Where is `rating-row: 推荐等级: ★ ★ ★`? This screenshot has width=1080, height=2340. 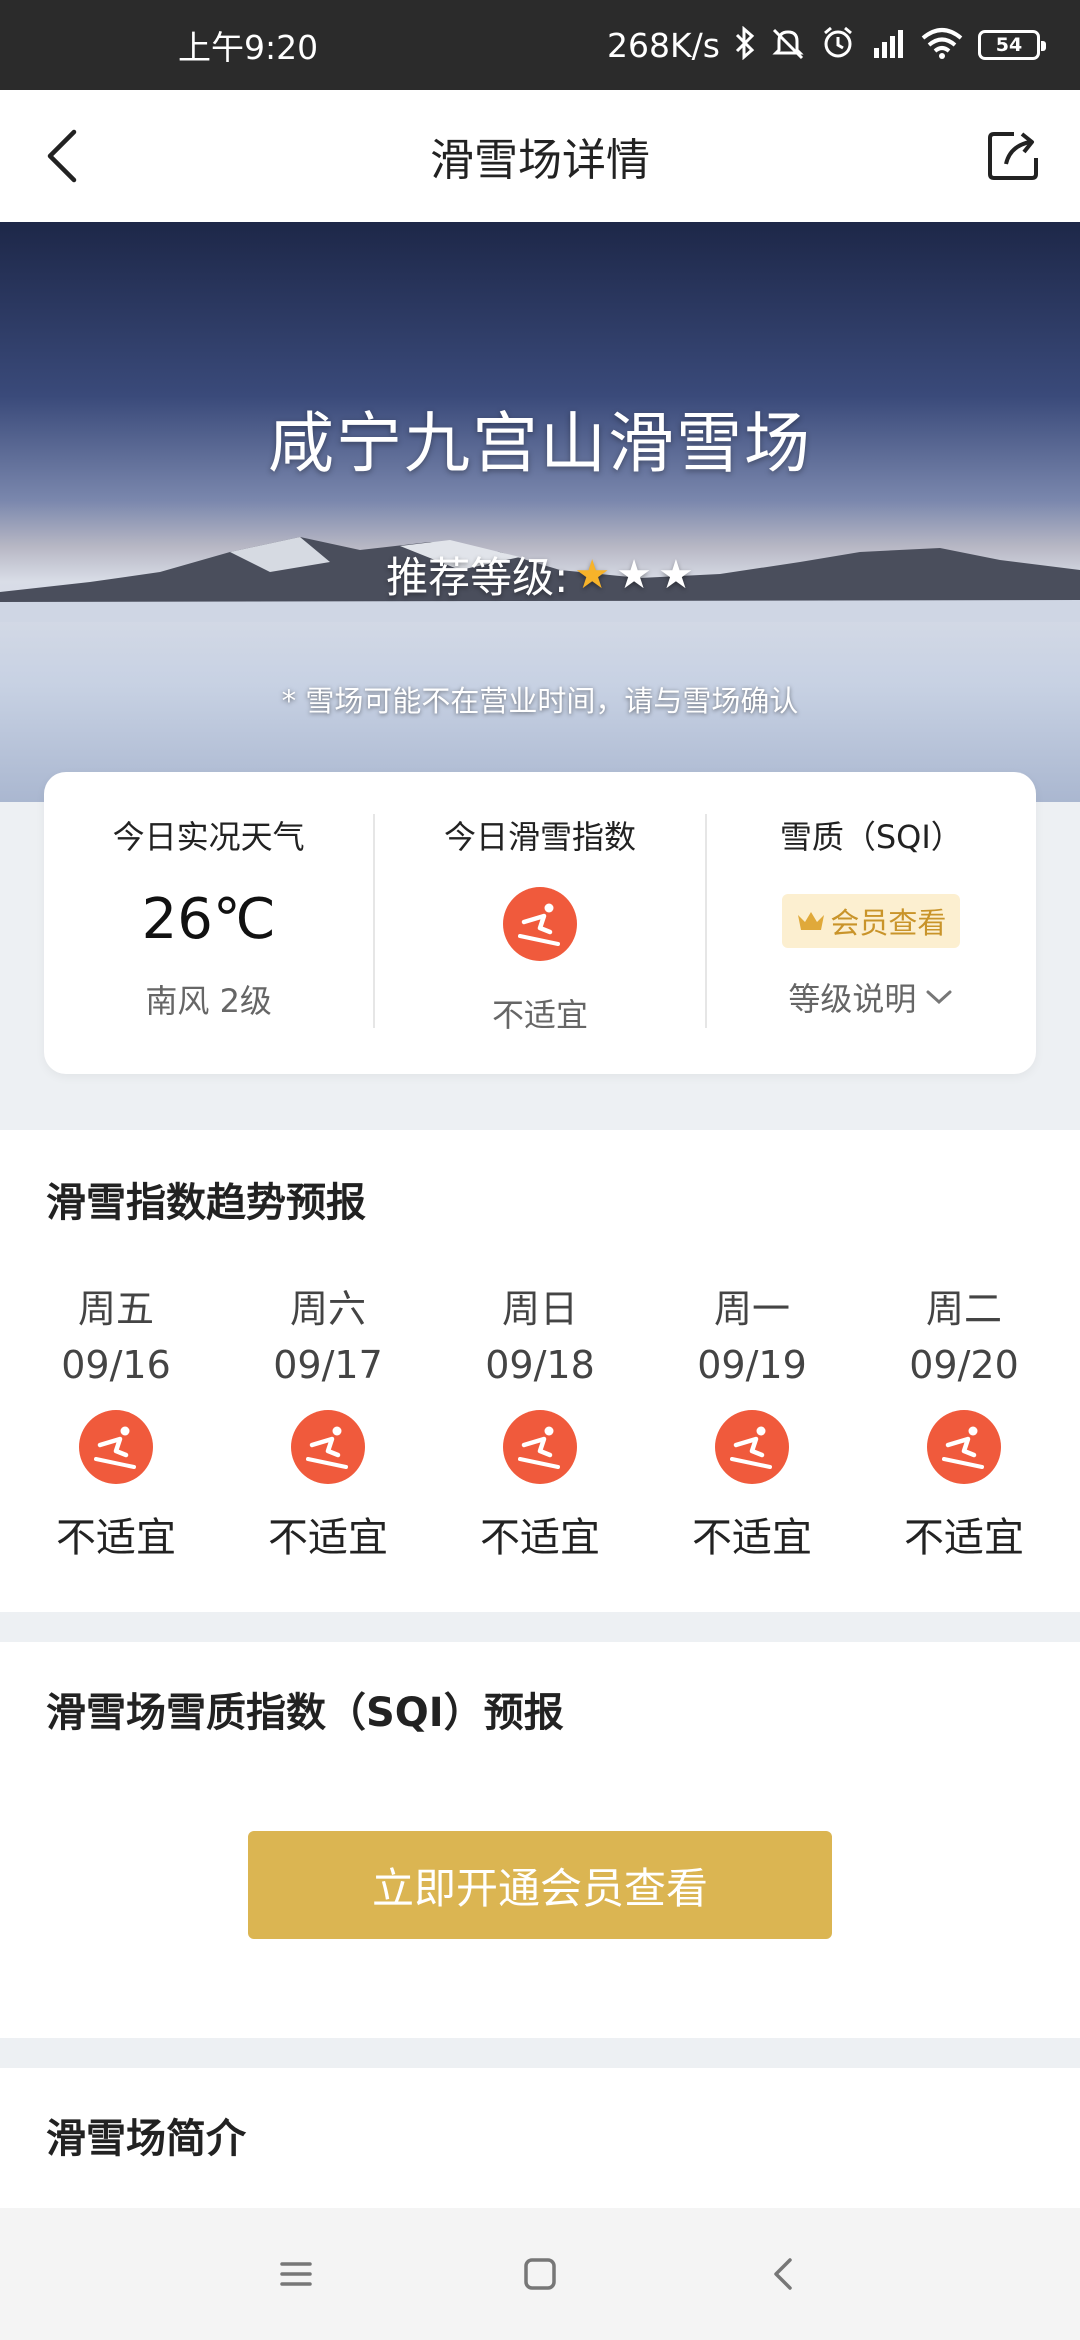 rating-row: 推荐等级: ★ ★ ★ is located at coordinates (540, 574).